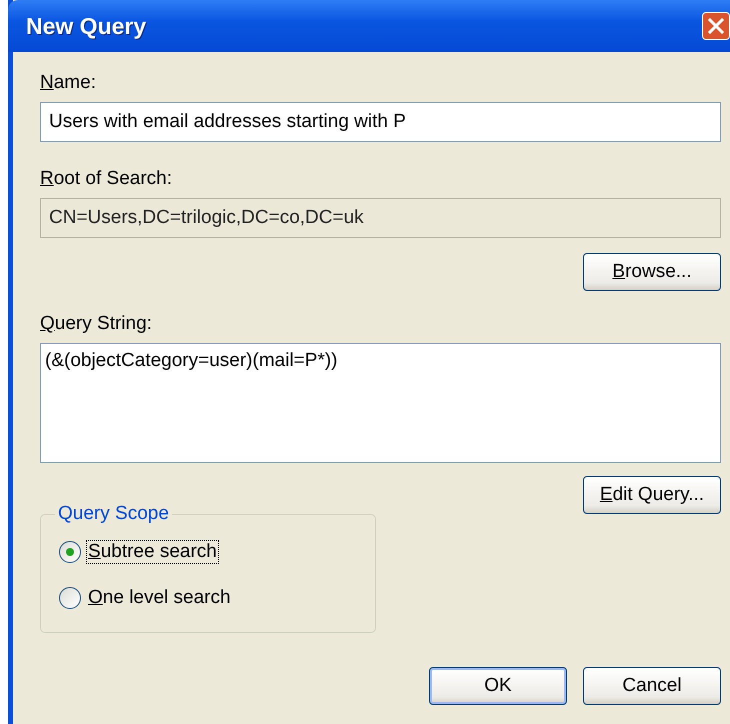 The width and height of the screenshot is (730, 724). What do you see at coordinates (498, 686) in the screenshot?
I see `ok-button: OK` at bounding box center [498, 686].